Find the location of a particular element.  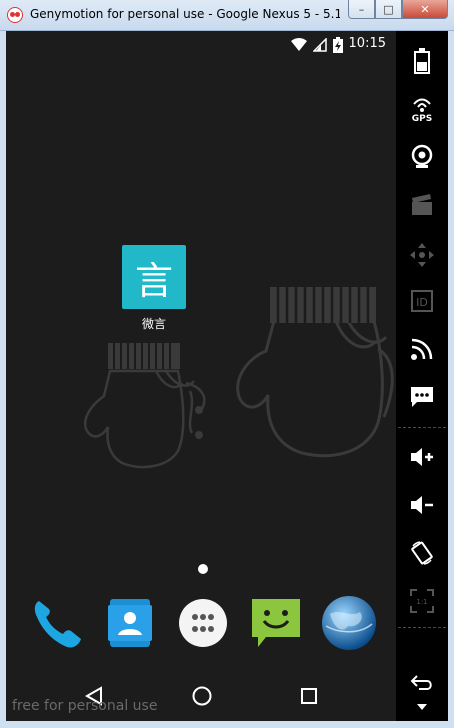

battery-charging-icon is located at coordinates (338, 45).